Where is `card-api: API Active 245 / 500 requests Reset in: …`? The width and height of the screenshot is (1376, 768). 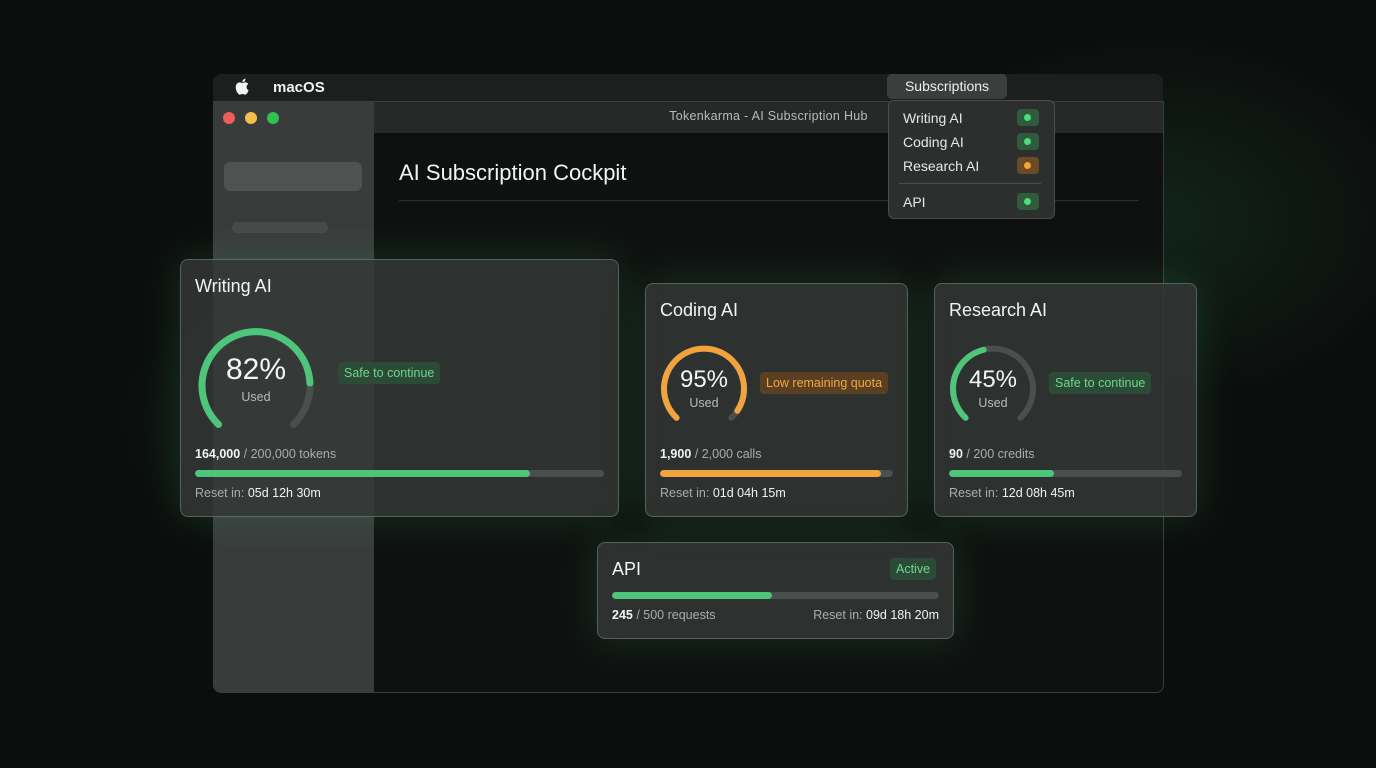
card-api: API Active 245 / 500 requests Reset in: … is located at coordinates (775, 590).